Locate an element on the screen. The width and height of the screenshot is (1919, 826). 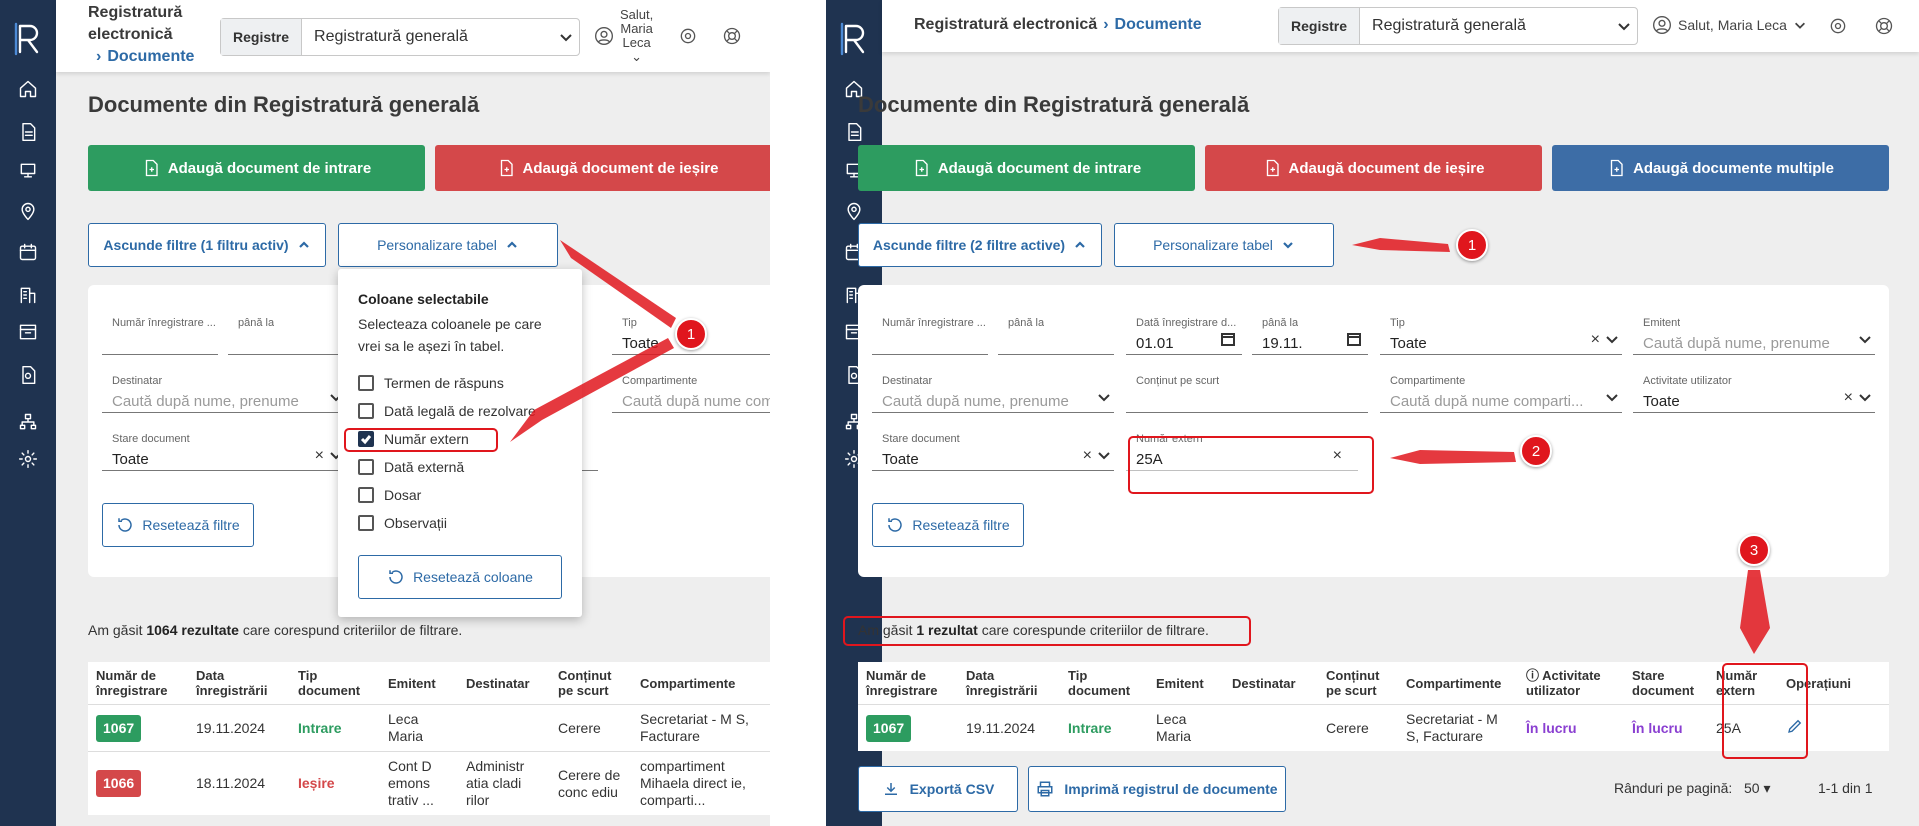
column-option: Dată legală de rezolvare is located at coordinates (447, 411).